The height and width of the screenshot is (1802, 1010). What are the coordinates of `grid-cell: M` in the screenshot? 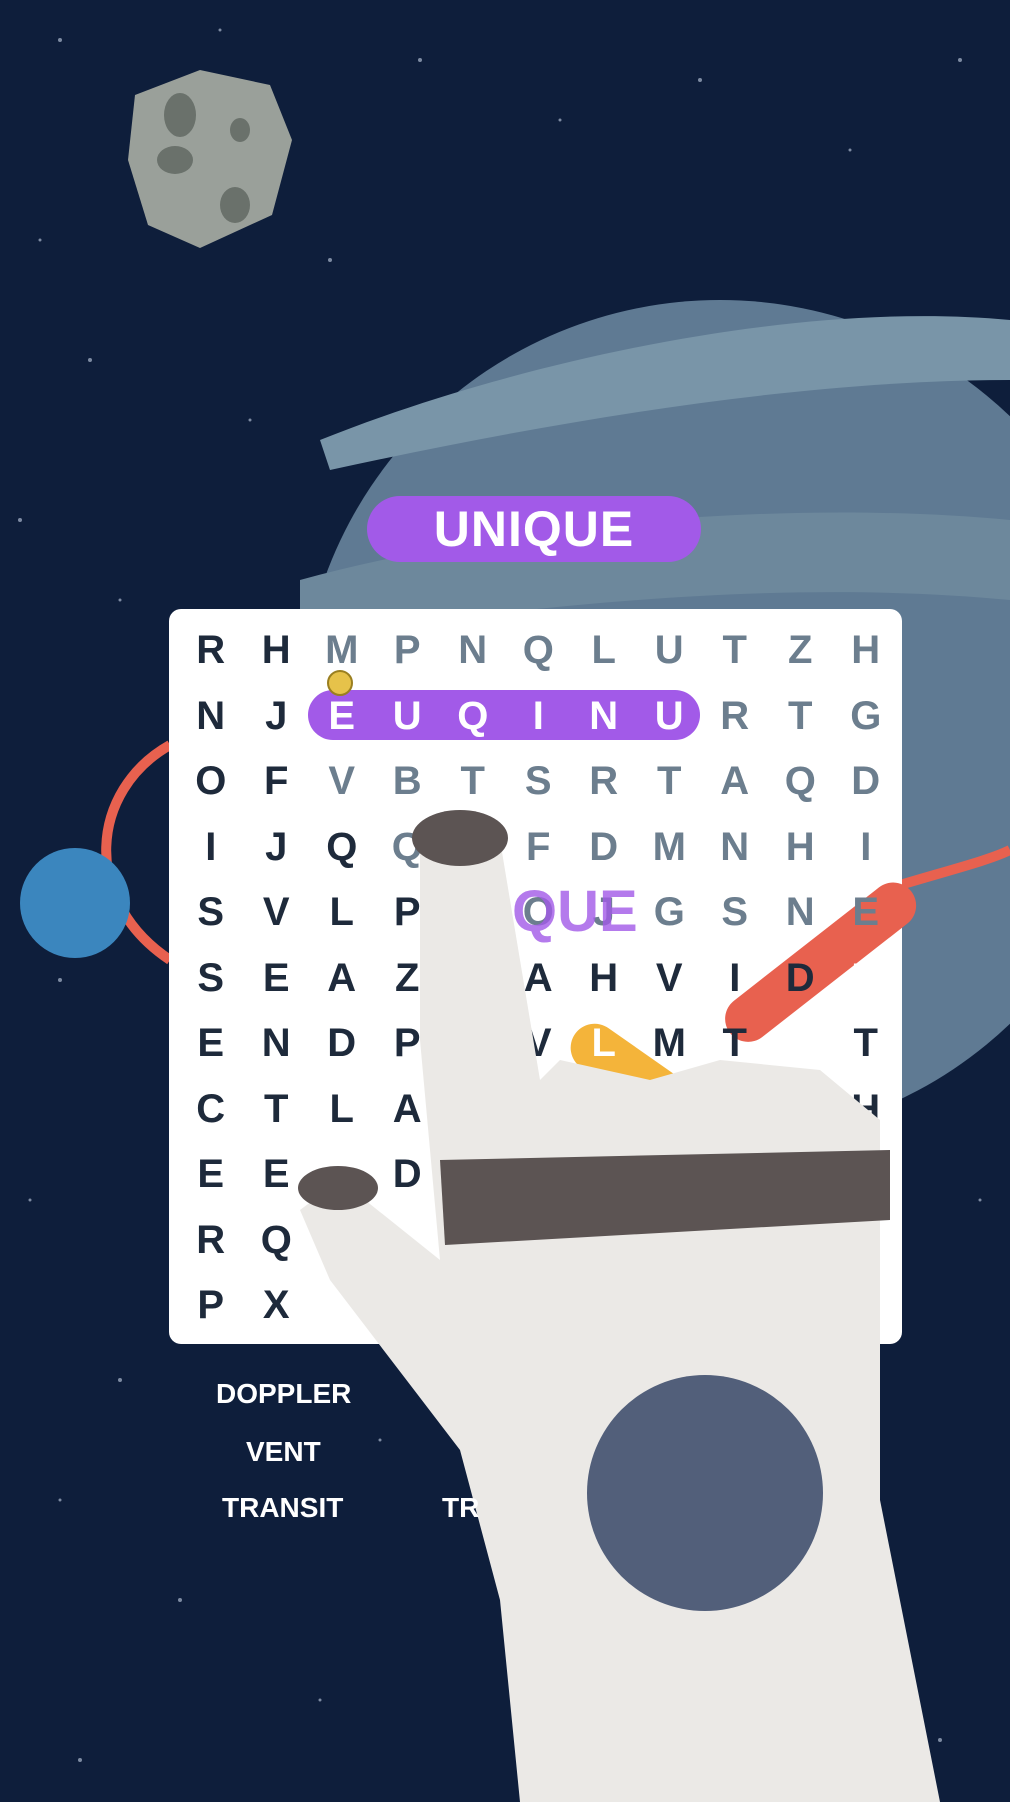 It's located at (670, 848).